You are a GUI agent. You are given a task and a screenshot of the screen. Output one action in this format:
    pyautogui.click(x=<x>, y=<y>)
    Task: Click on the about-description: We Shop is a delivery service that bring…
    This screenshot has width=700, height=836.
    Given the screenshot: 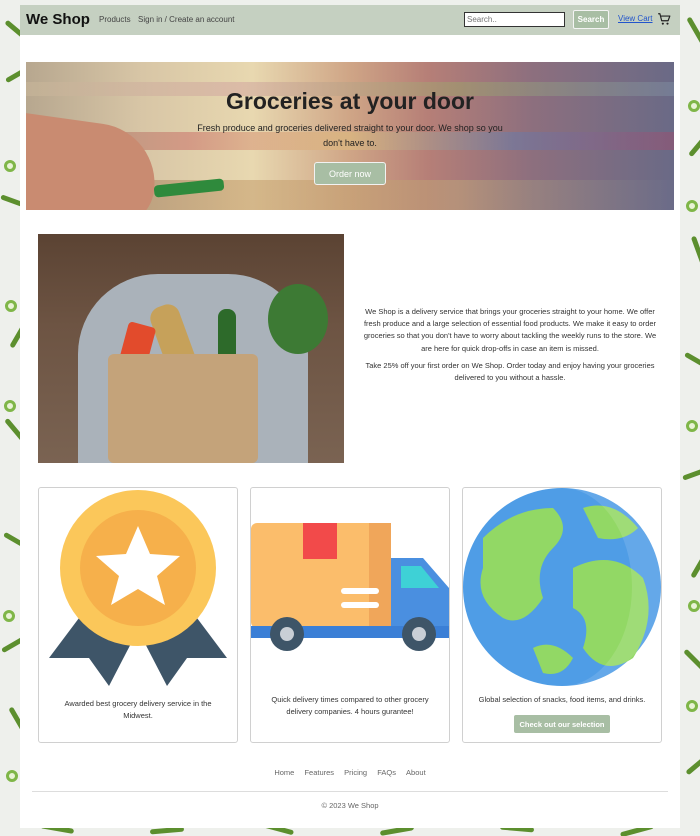 What is the action you would take?
    pyautogui.click(x=510, y=345)
    